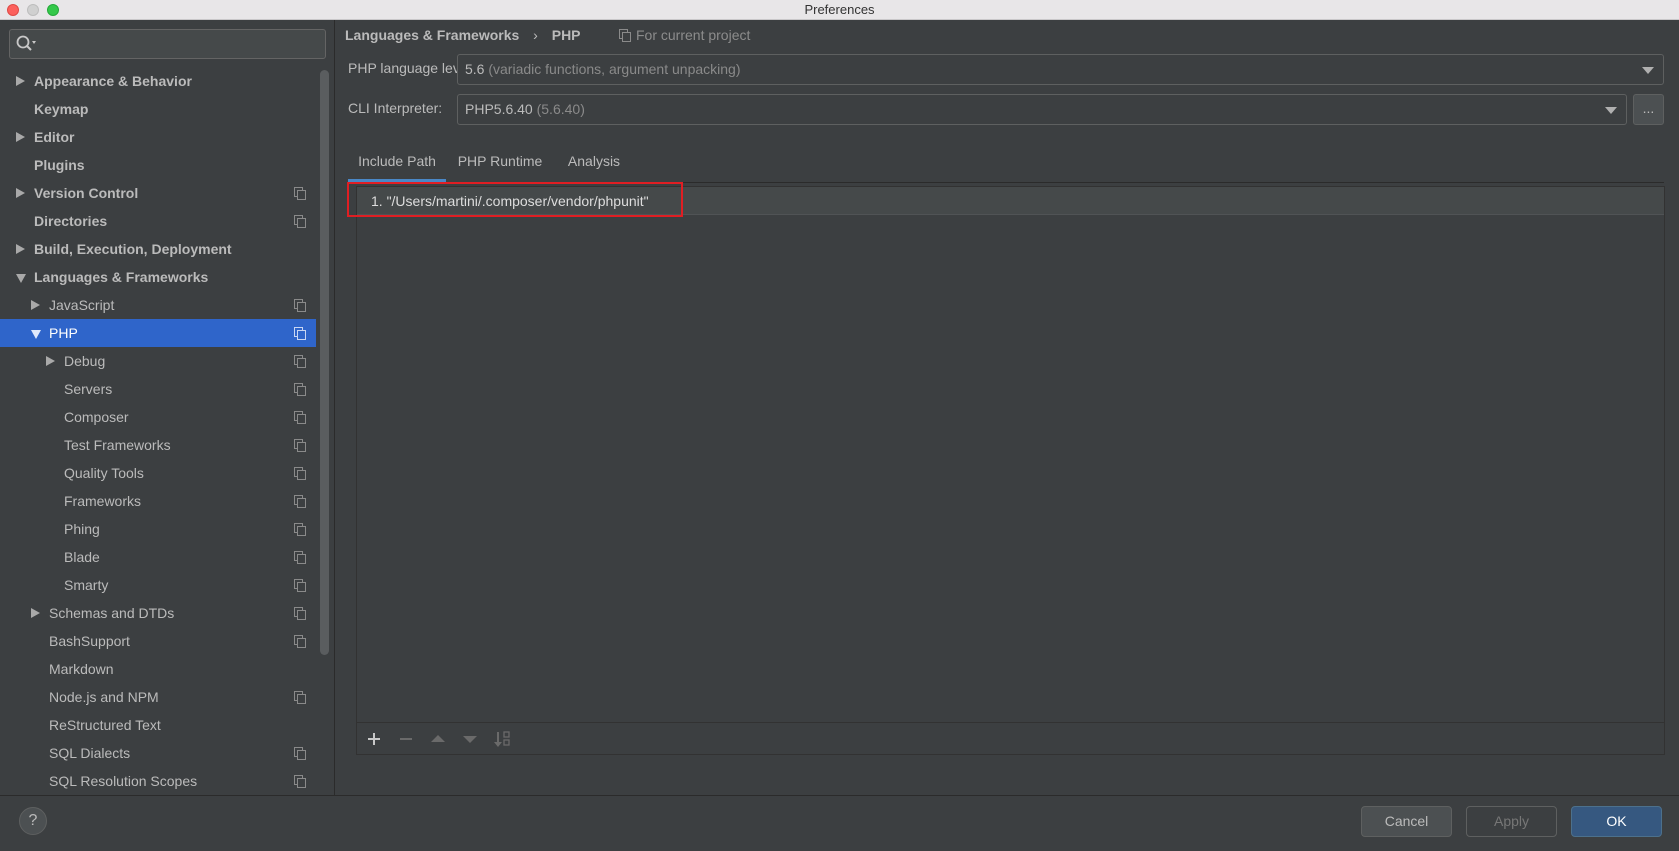 This screenshot has height=851, width=1679. What do you see at coordinates (89, 641) in the screenshot?
I see `sidebar-item-label: BashSupport` at bounding box center [89, 641].